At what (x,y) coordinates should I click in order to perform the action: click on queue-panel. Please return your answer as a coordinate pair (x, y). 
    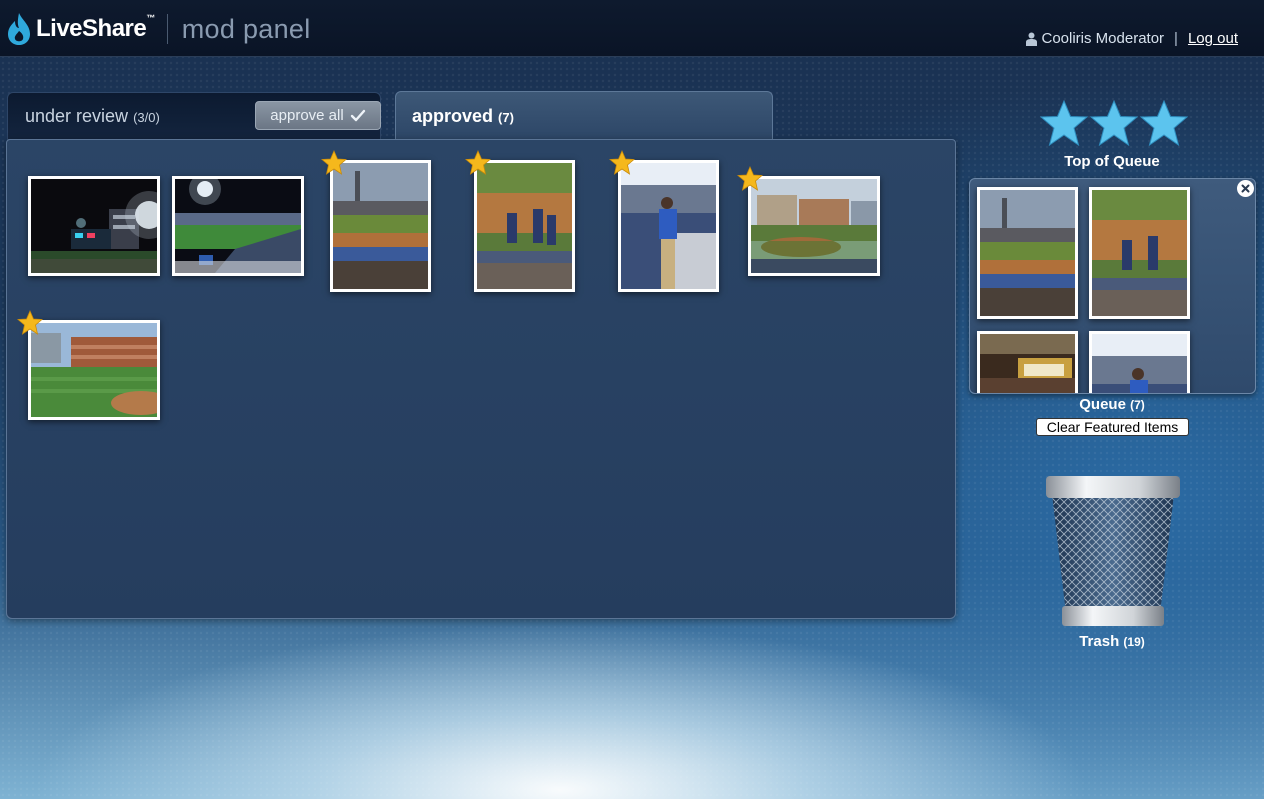
    Looking at the image, I should click on (1112, 286).